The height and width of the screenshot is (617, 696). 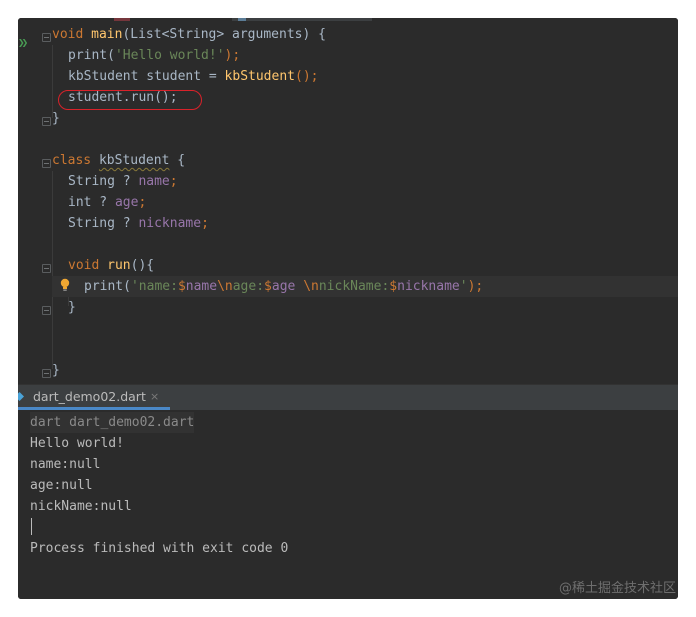 What do you see at coordinates (154, 286) in the screenshot?
I see `string-literal: 'name:` at bounding box center [154, 286].